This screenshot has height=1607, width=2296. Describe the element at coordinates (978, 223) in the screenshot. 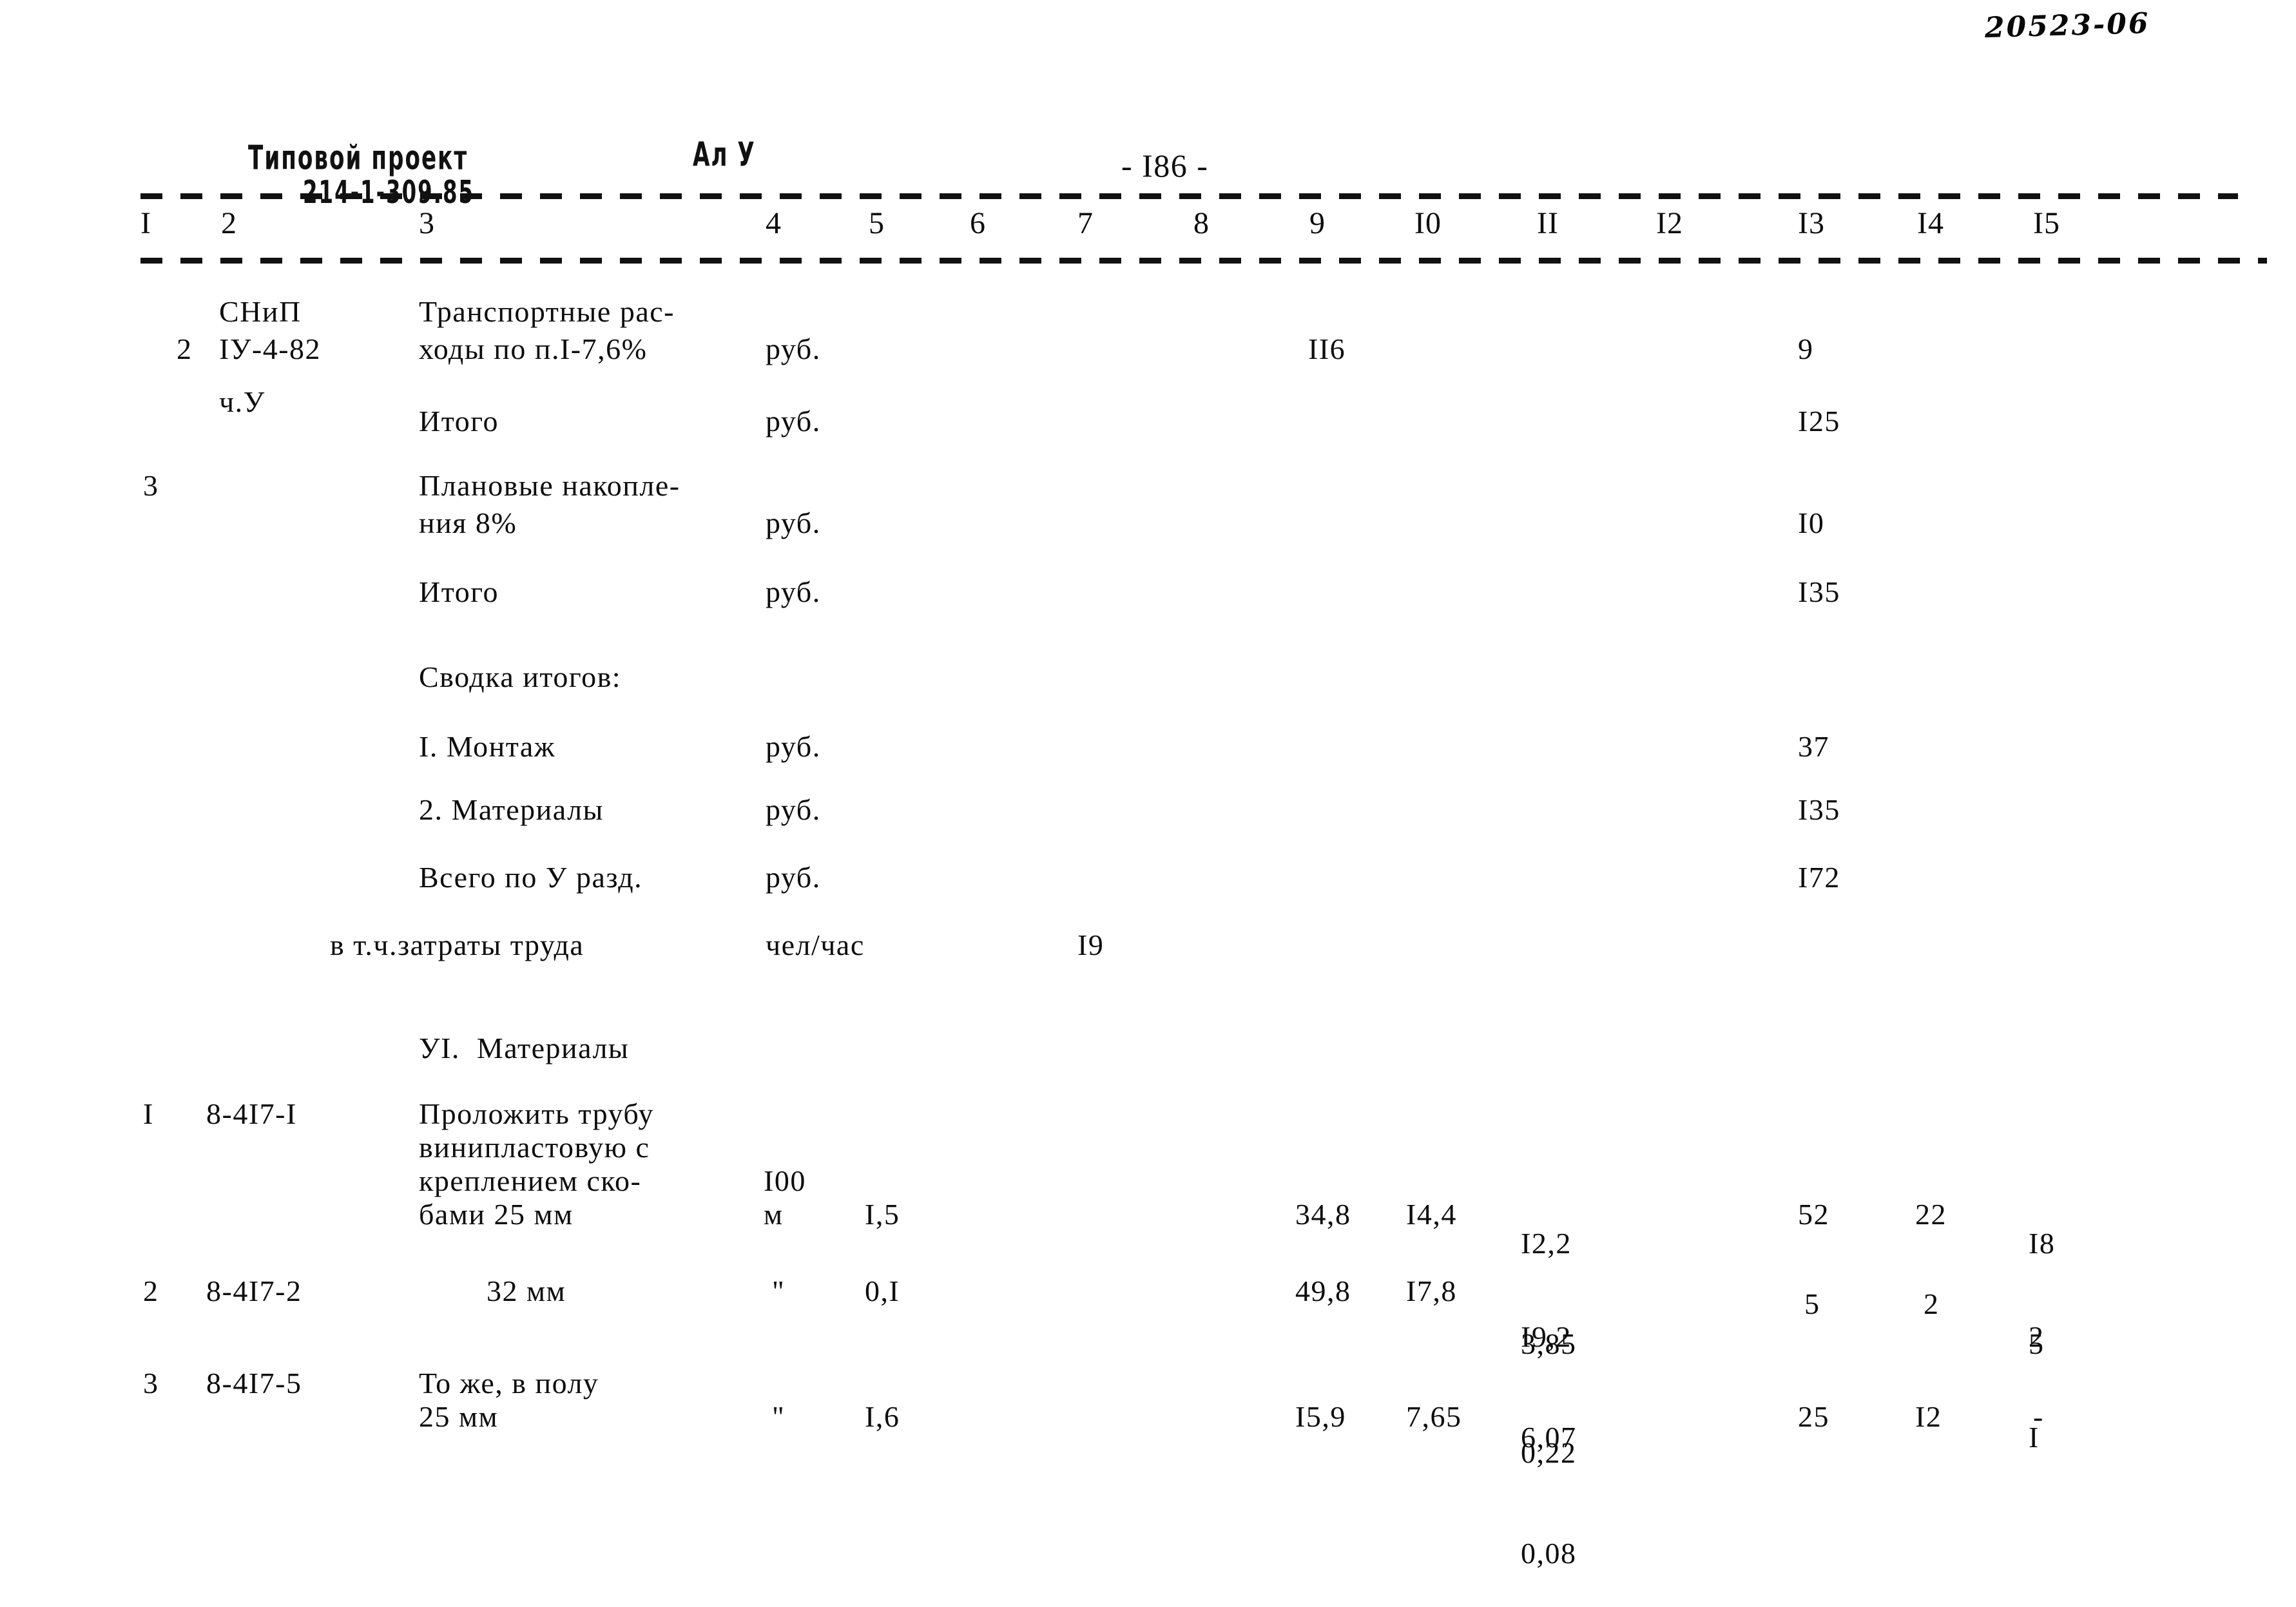

I see `column-number-6: 6` at that location.